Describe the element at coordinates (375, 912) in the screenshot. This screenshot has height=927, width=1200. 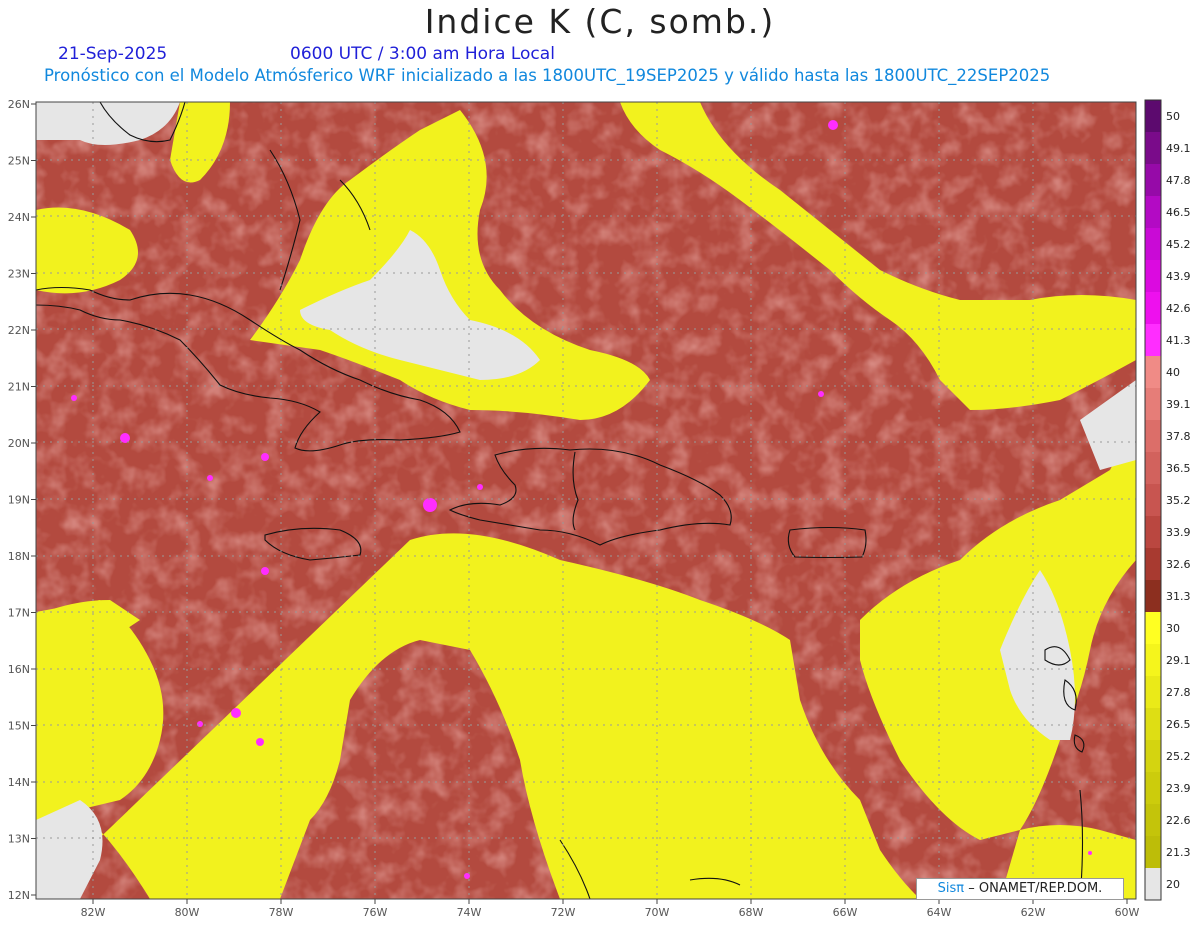
I see `lon-label: 76W` at that location.